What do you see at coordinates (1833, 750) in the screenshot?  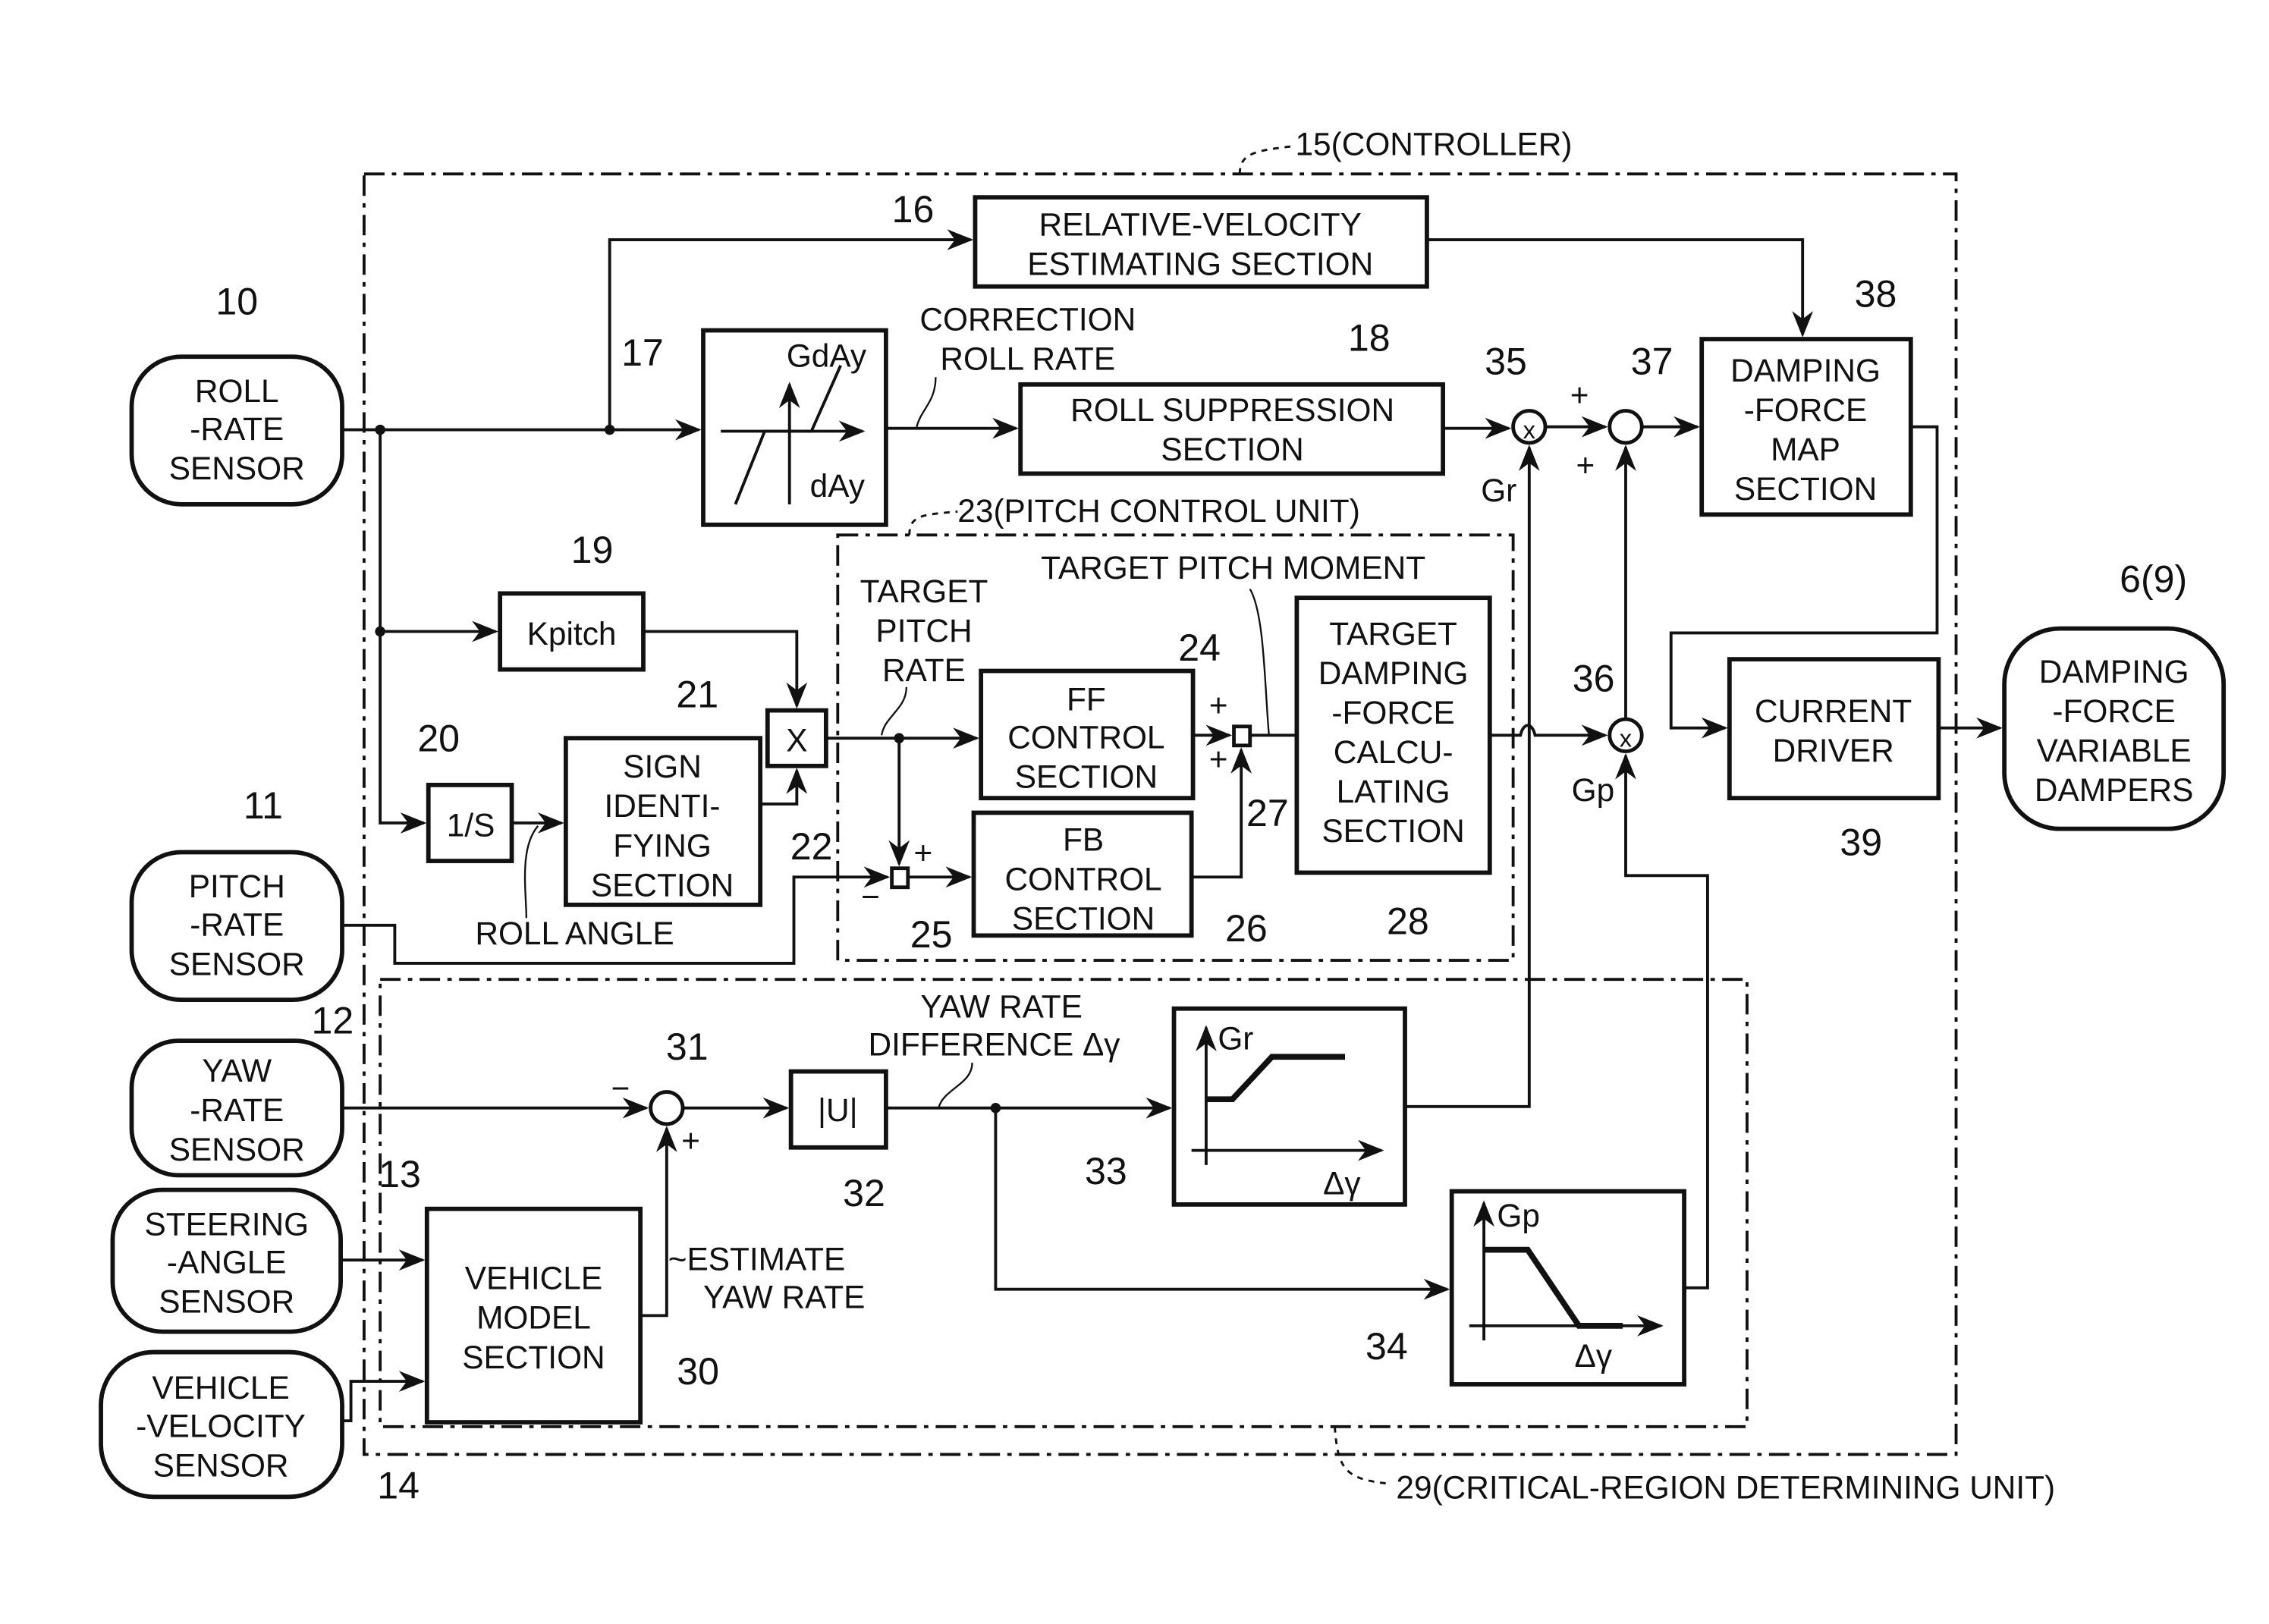 I see `svg-text: DRIVER` at bounding box center [1833, 750].